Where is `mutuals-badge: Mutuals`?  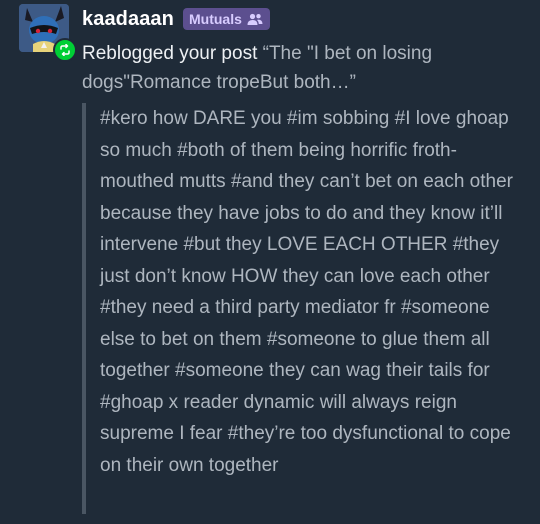
mutuals-badge: Mutuals is located at coordinates (226, 19).